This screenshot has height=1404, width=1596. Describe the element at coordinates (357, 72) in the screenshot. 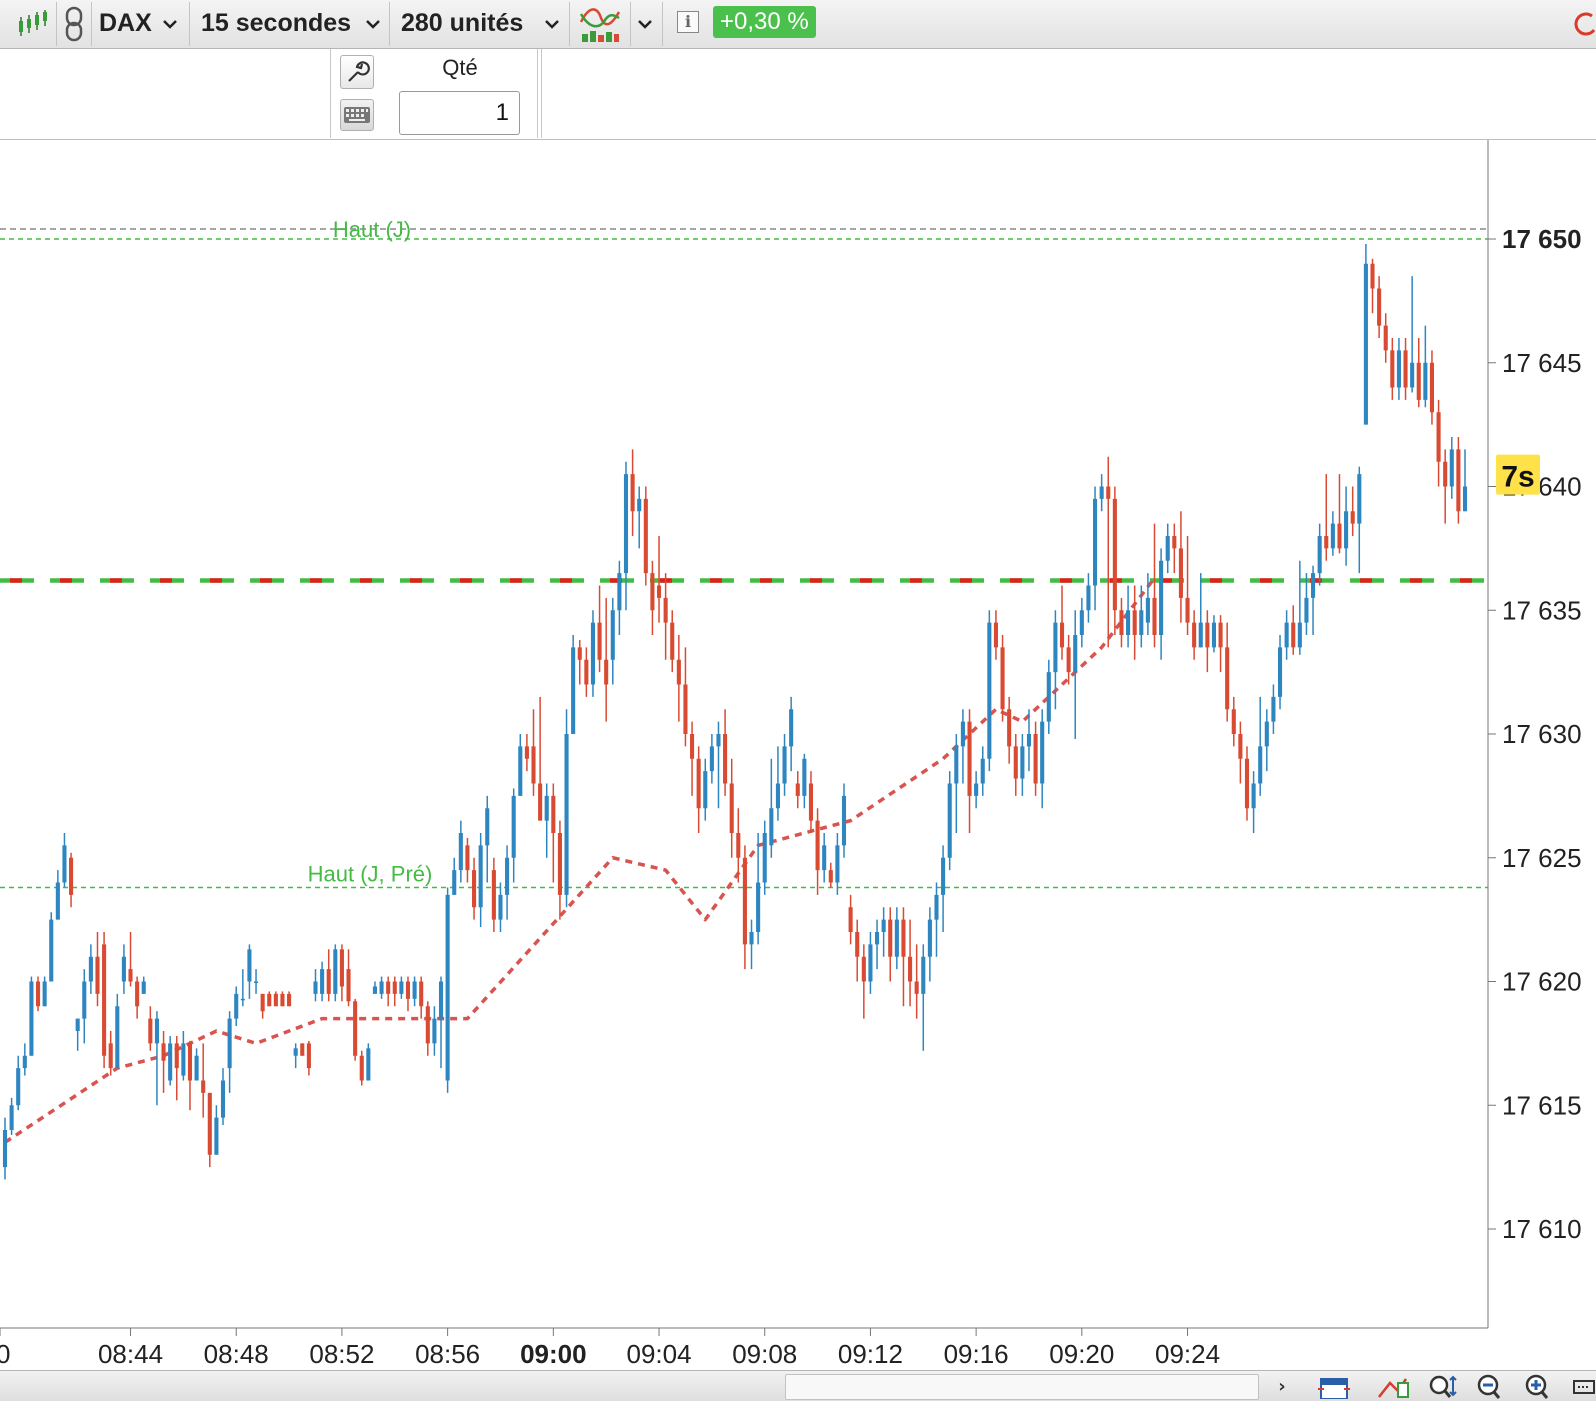

I see `settings-wrench-icon` at that location.